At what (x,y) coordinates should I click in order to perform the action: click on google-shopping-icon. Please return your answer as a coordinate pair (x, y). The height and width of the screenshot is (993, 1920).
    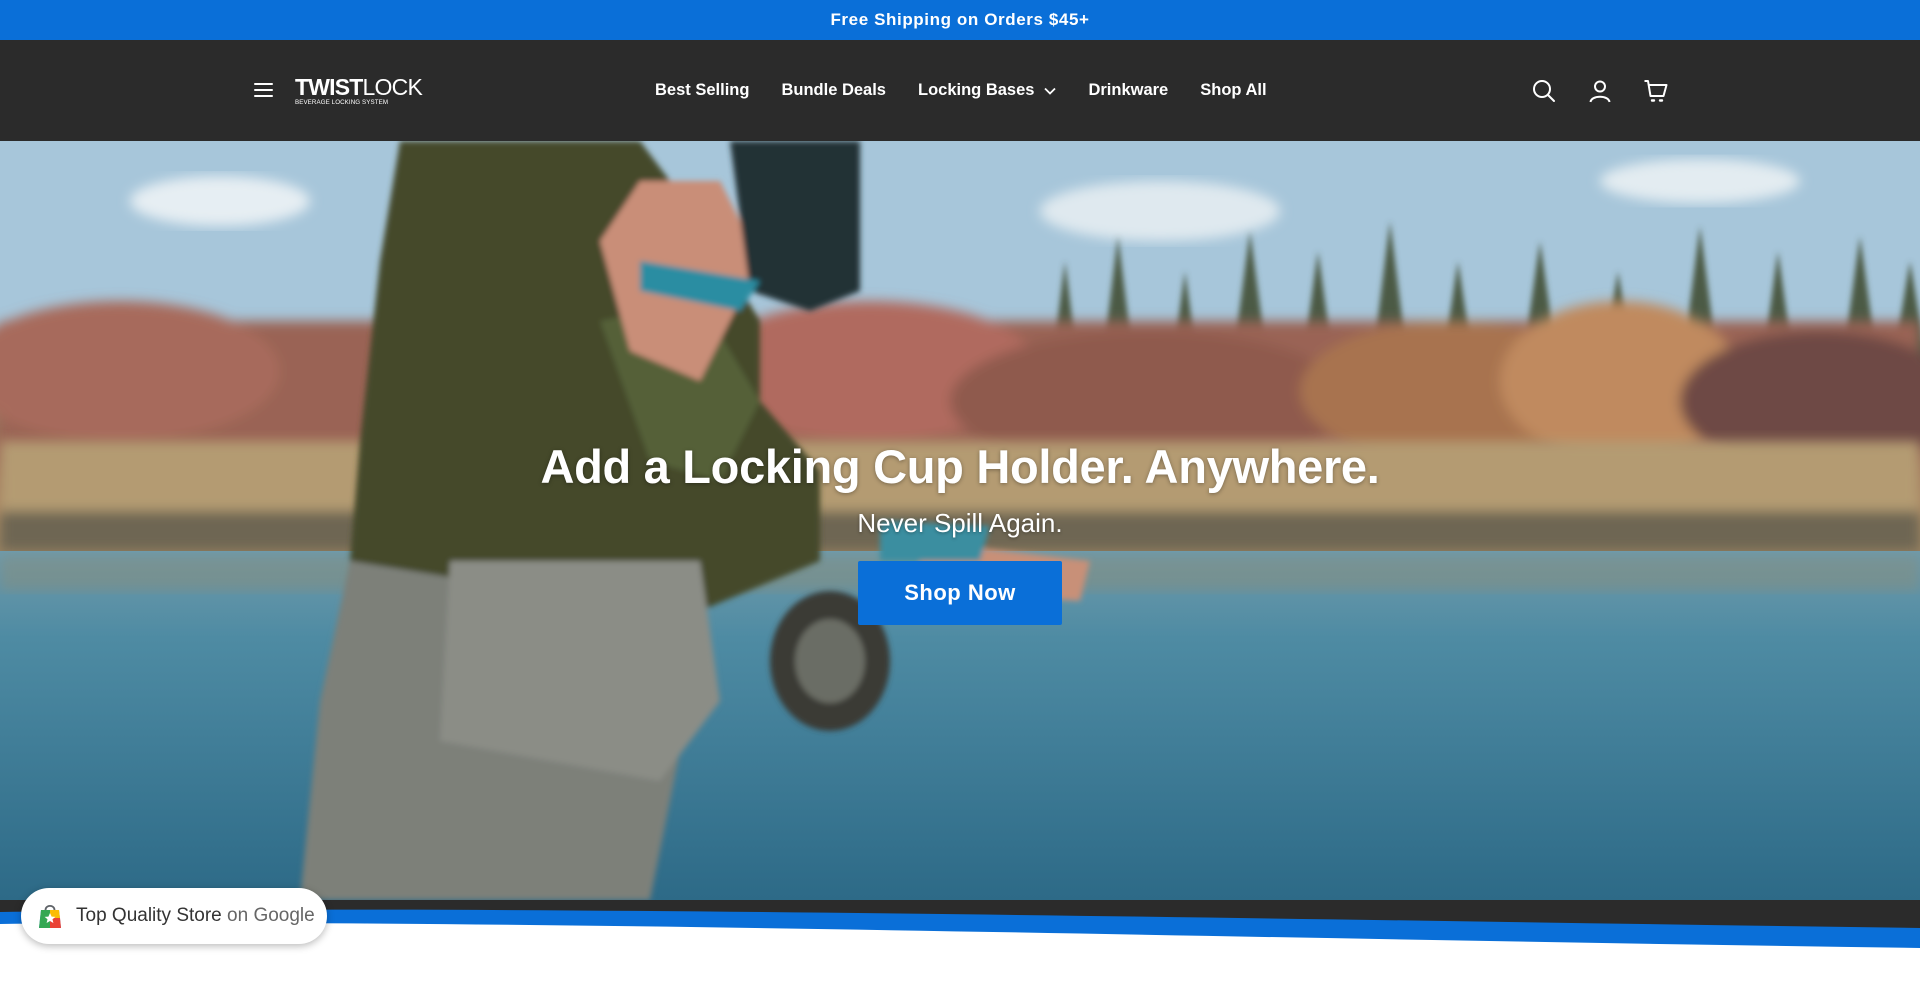
    Looking at the image, I should click on (50, 916).